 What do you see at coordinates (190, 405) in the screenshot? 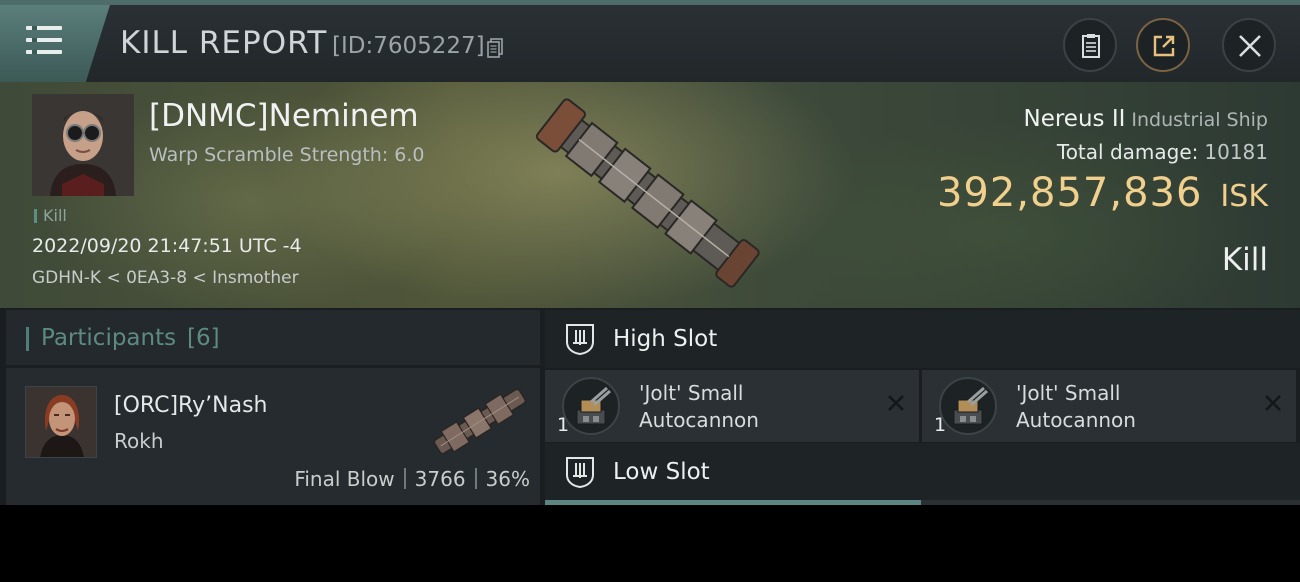
I see `participant-name: [ORC]Ry’Nash` at bounding box center [190, 405].